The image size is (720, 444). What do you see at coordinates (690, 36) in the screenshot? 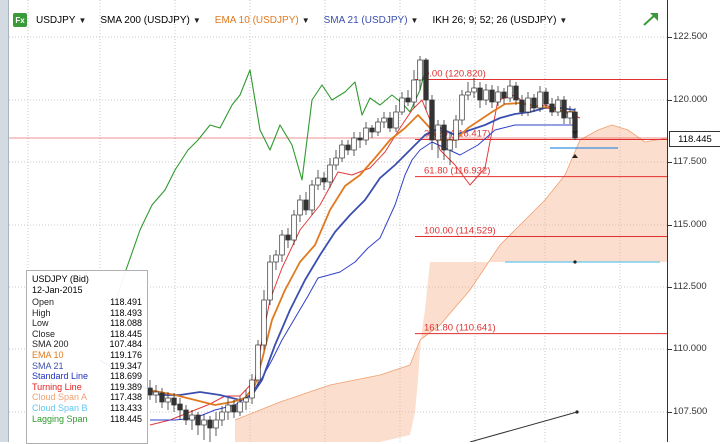
I see `price-tick-label: 122.500` at bounding box center [690, 36].